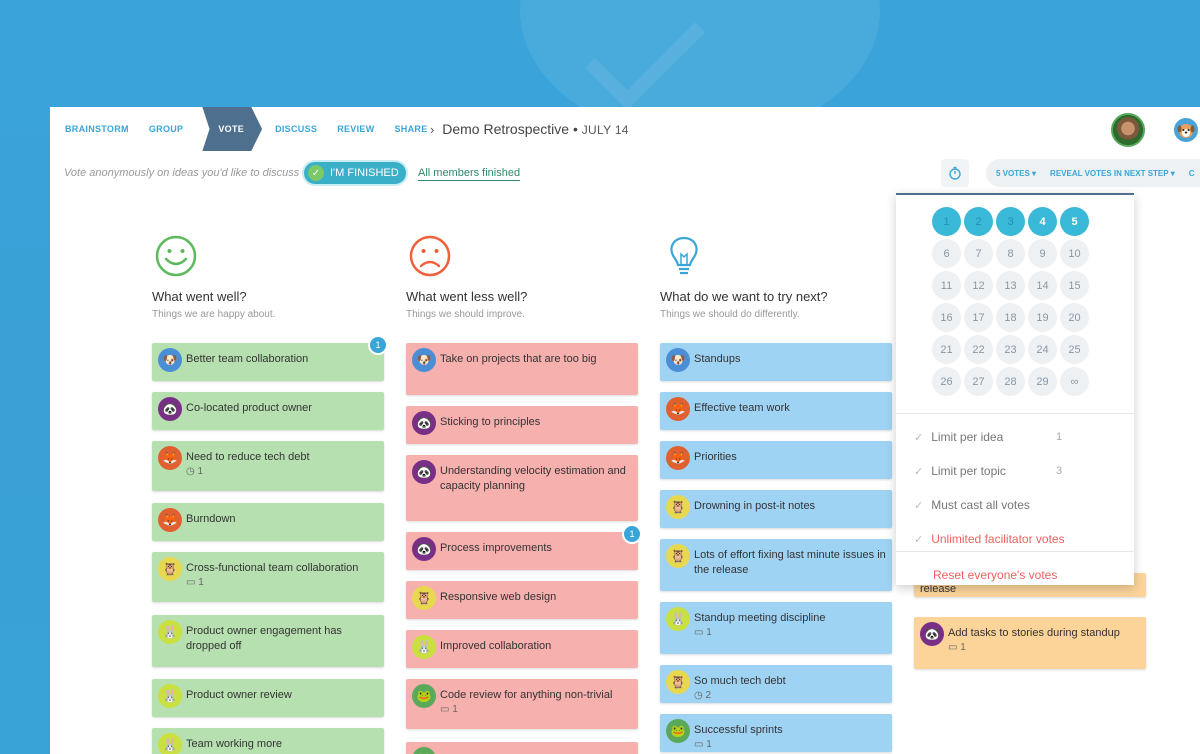 The height and width of the screenshot is (754, 1200). I want to click on idea-card: 🐼 Add tasks to stories during standup ▭ 1, so click(1030, 643).